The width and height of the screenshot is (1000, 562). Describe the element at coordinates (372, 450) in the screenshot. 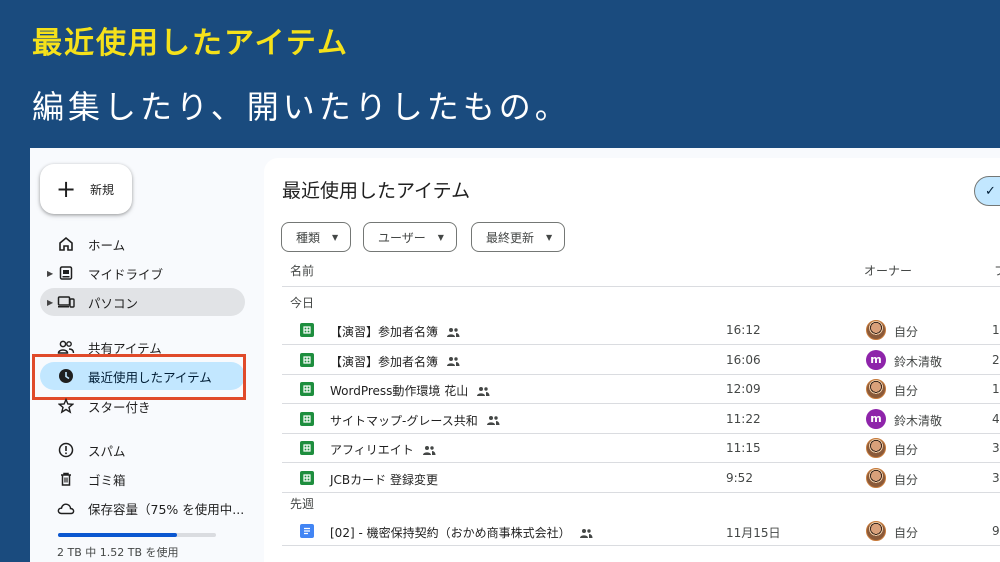

I see `file-name: アフィリエイト` at that location.